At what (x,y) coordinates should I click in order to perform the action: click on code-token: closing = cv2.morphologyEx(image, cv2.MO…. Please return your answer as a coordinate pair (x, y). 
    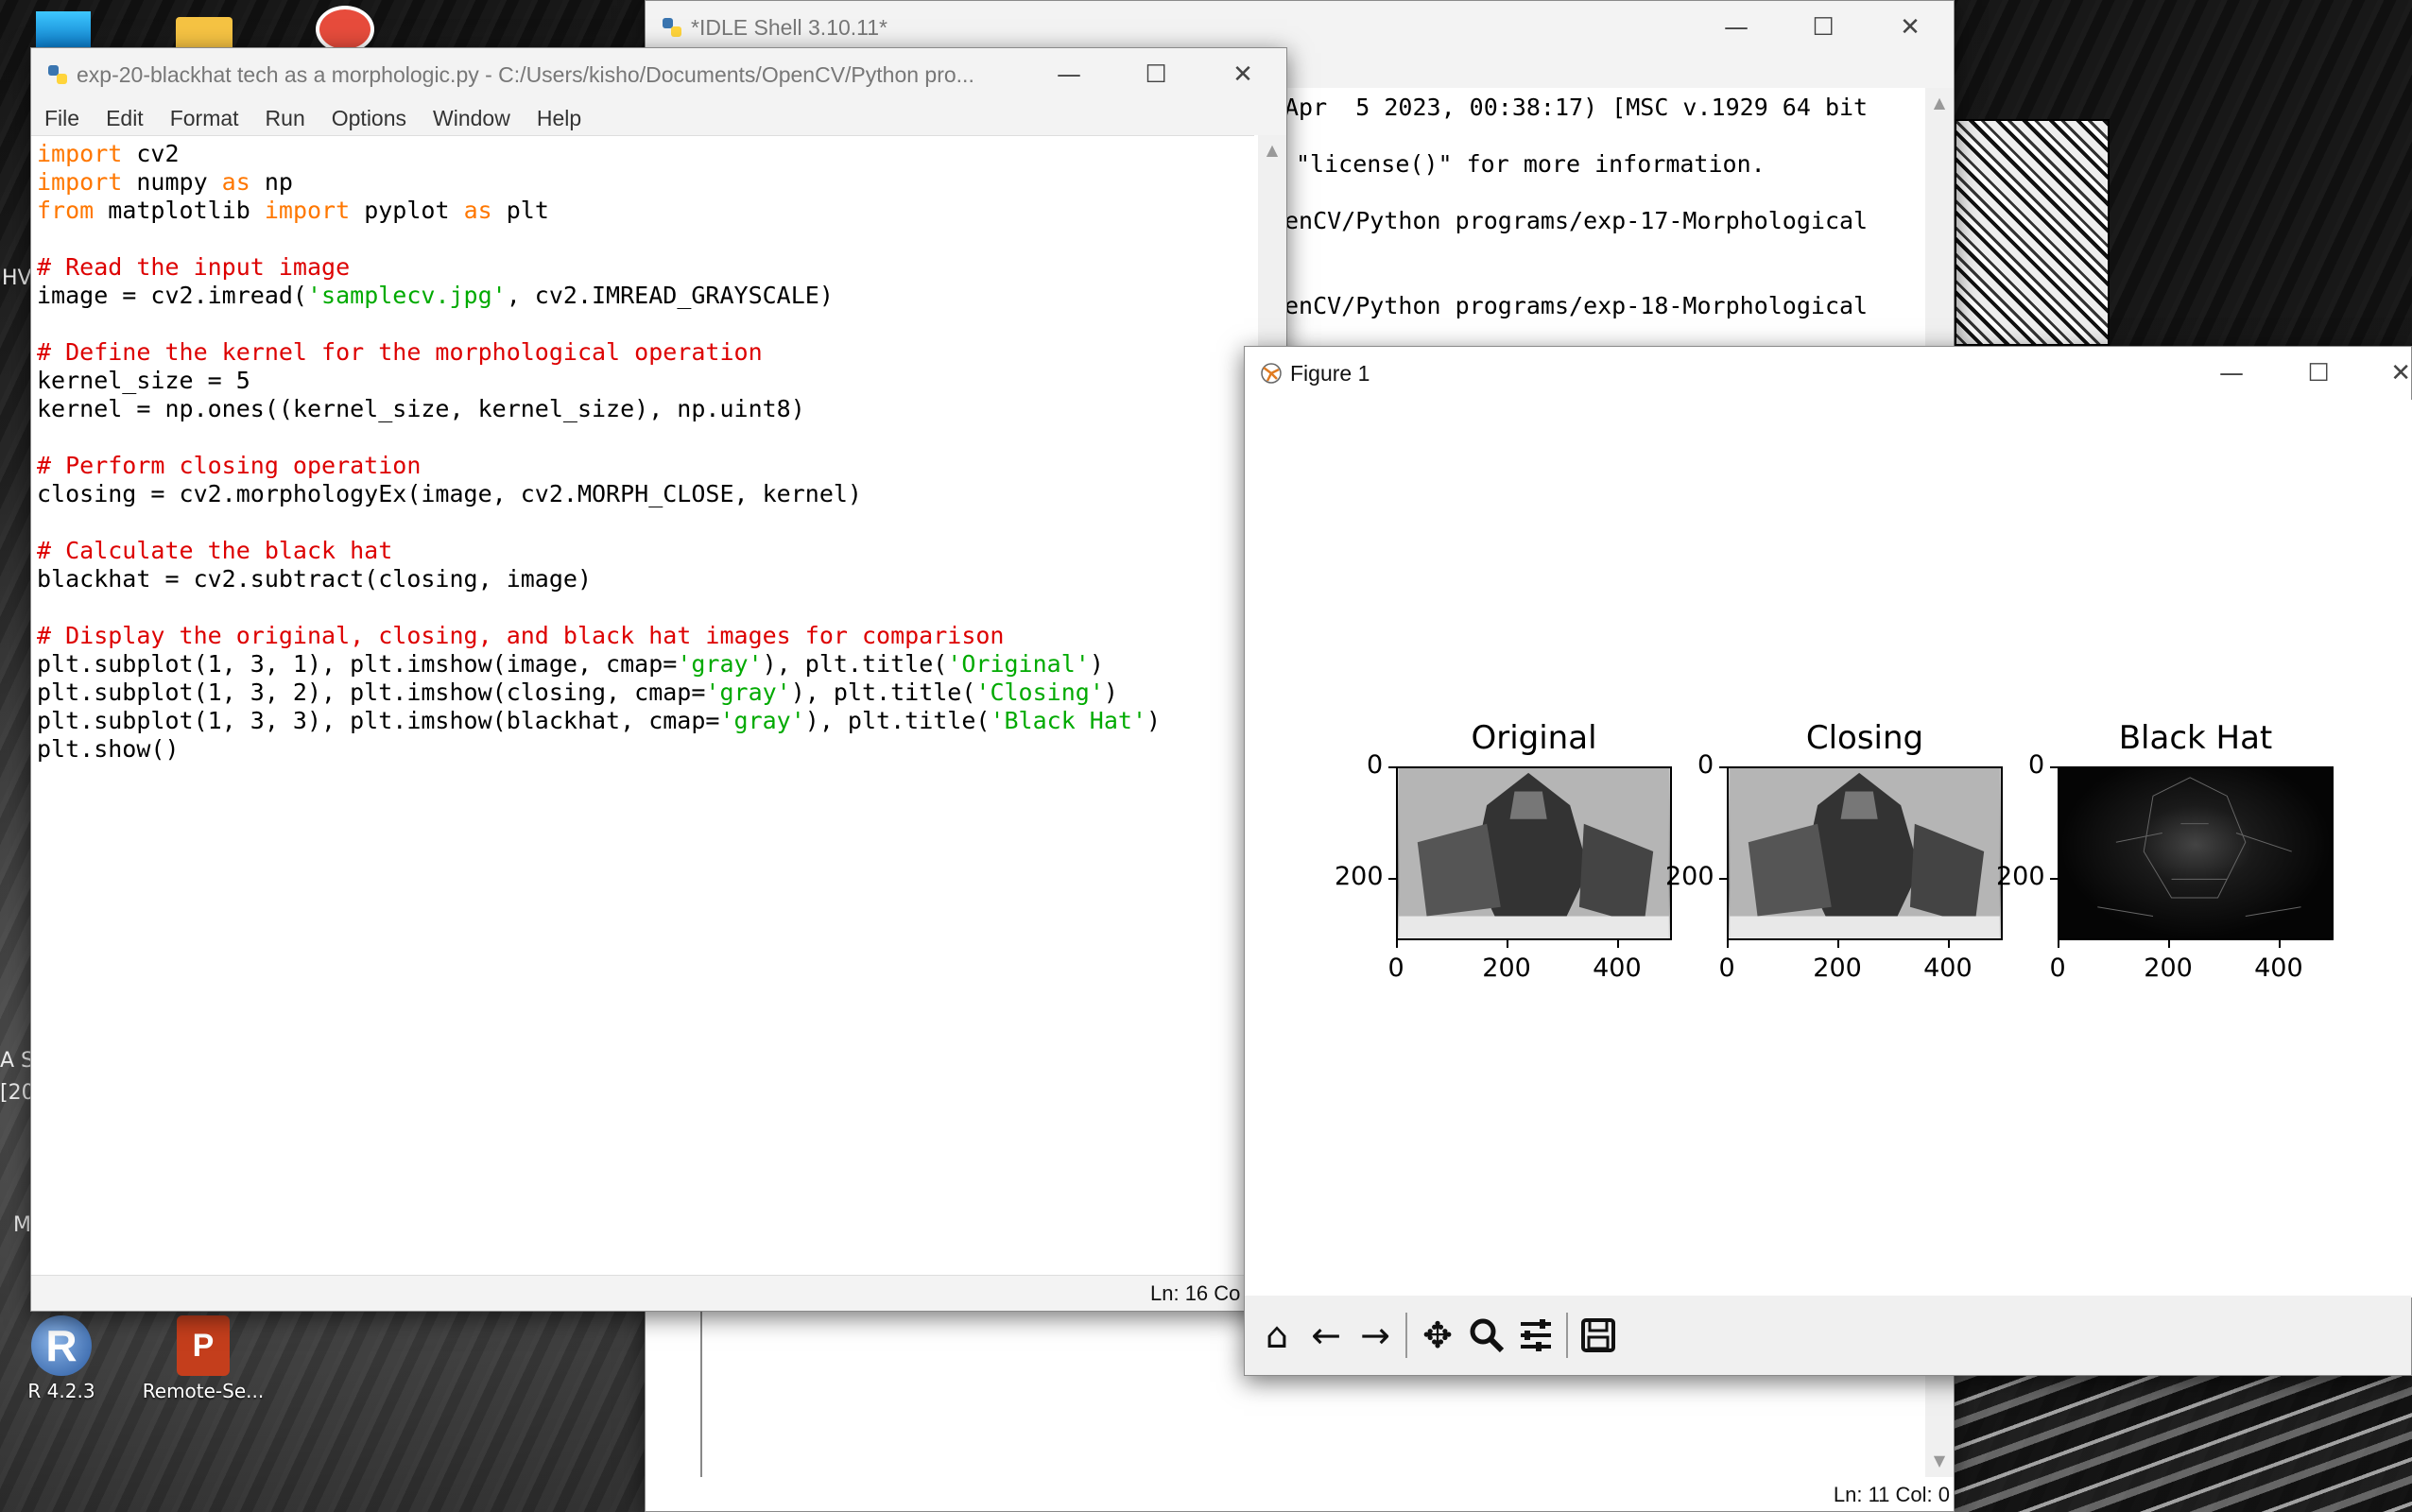
    Looking at the image, I should click on (449, 493).